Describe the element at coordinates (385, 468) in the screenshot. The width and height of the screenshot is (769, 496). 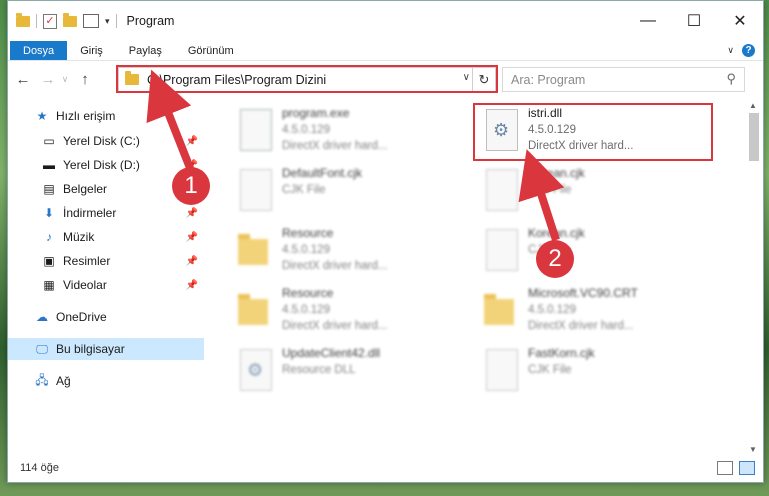
I see `status-bar: 114 öğe` at that location.